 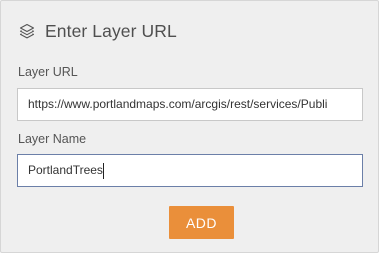 I want to click on layer-url-label: Layer URL, so click(x=48, y=72).